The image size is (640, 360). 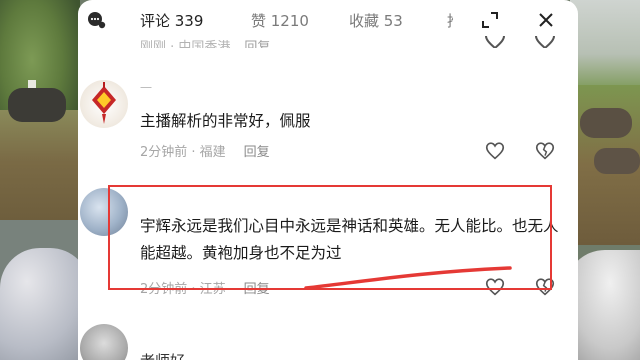 I want to click on fortune-ornament-icon, so click(x=104, y=103).